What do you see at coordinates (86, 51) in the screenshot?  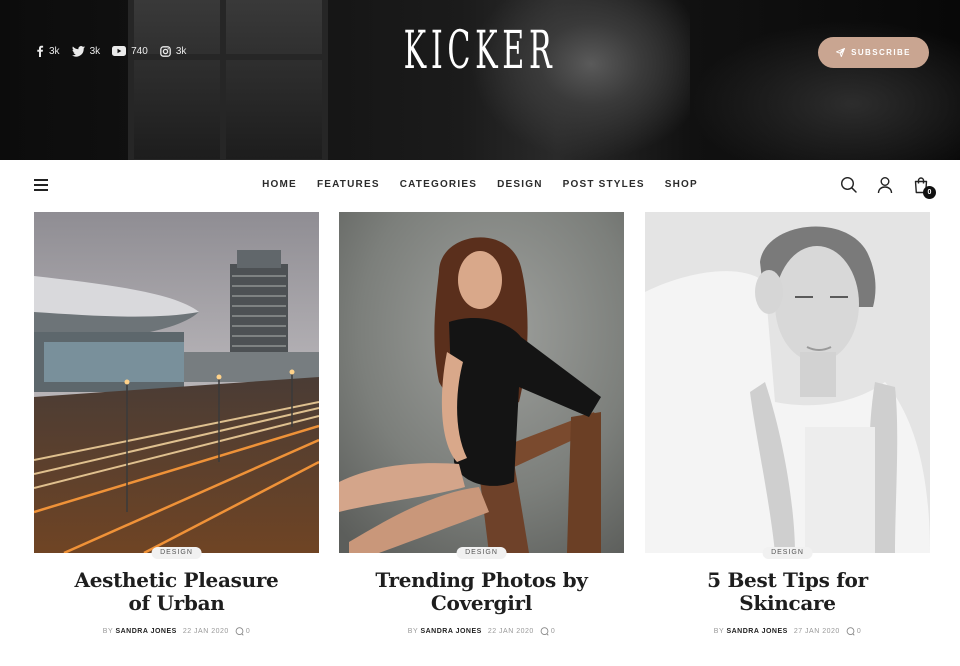 I see `social-twitter-link: 3k` at bounding box center [86, 51].